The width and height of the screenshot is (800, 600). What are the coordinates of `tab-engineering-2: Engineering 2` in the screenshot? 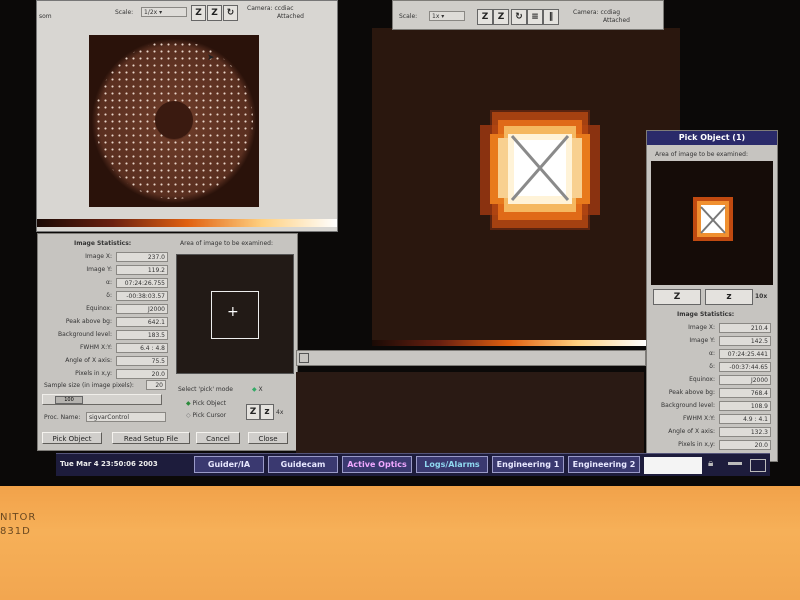 It's located at (604, 464).